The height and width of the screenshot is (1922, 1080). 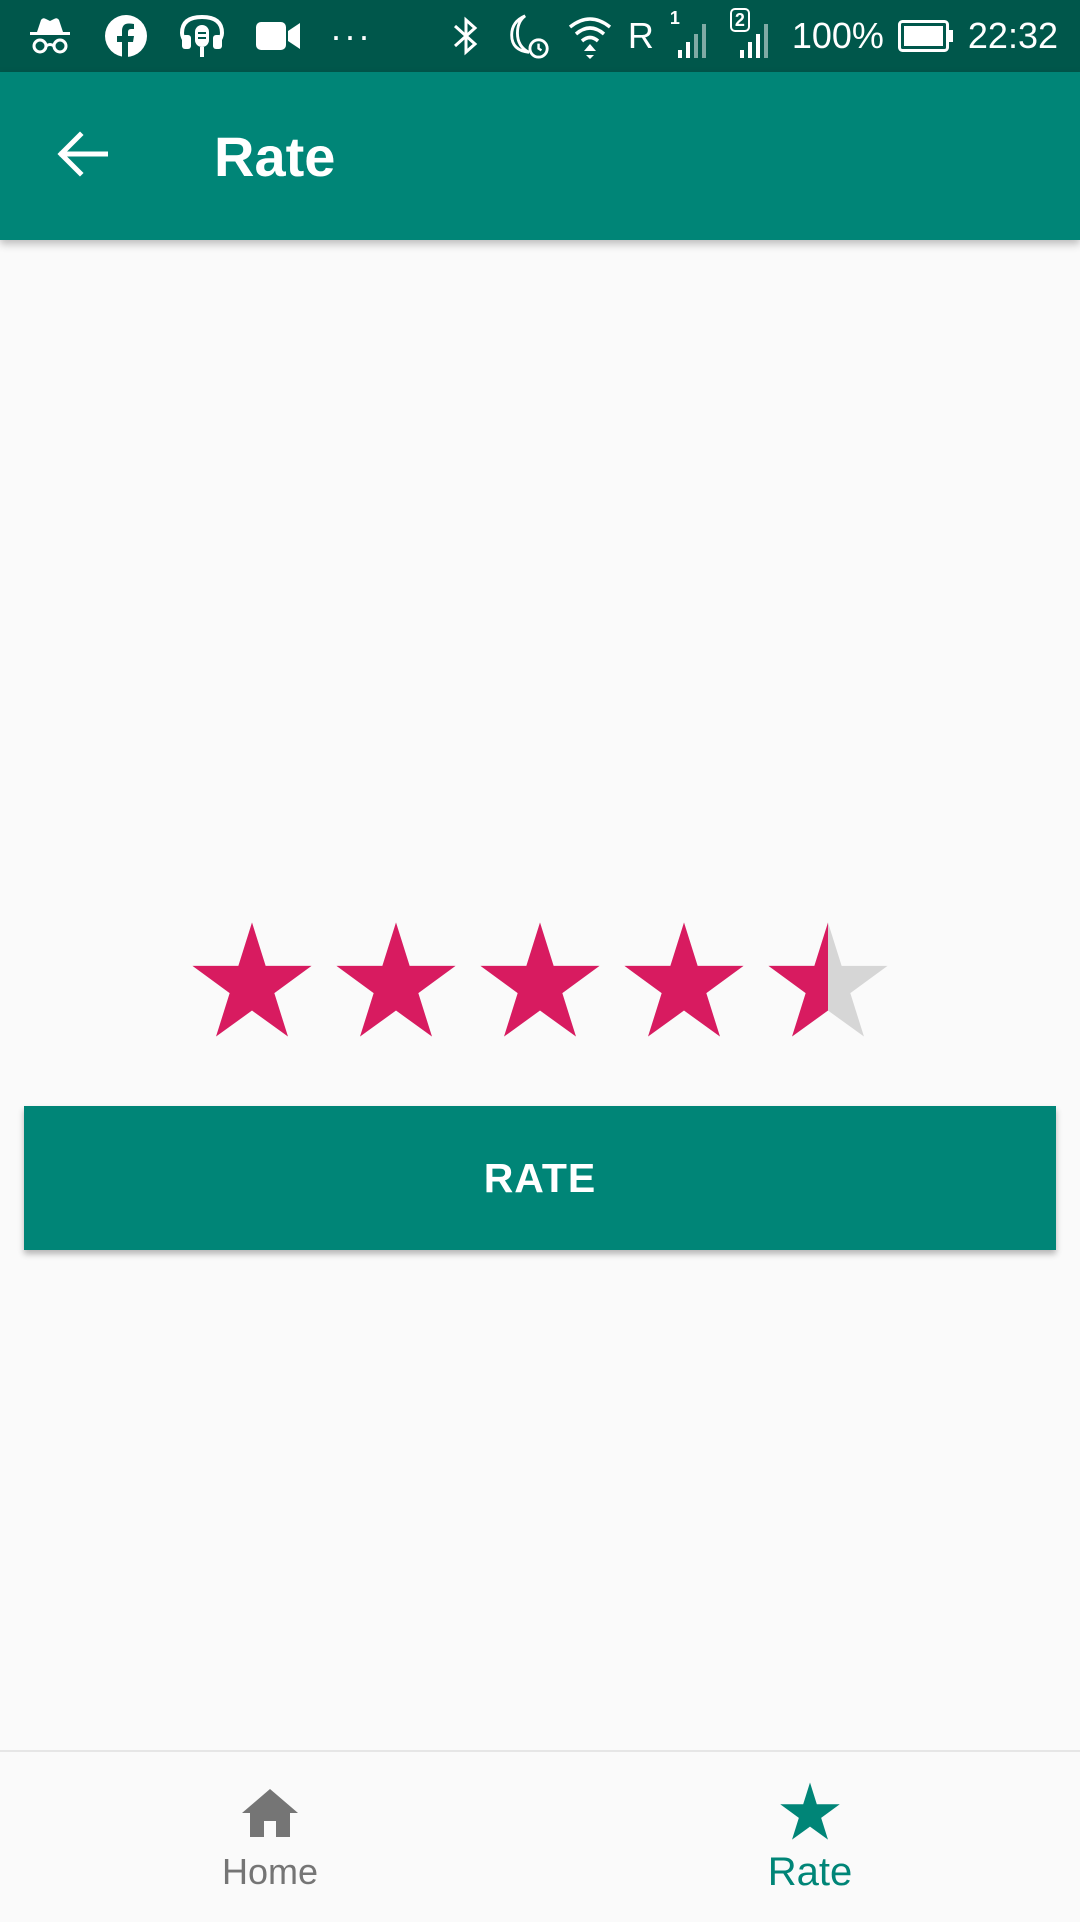 What do you see at coordinates (126, 36) in the screenshot?
I see `facebook-icon` at bounding box center [126, 36].